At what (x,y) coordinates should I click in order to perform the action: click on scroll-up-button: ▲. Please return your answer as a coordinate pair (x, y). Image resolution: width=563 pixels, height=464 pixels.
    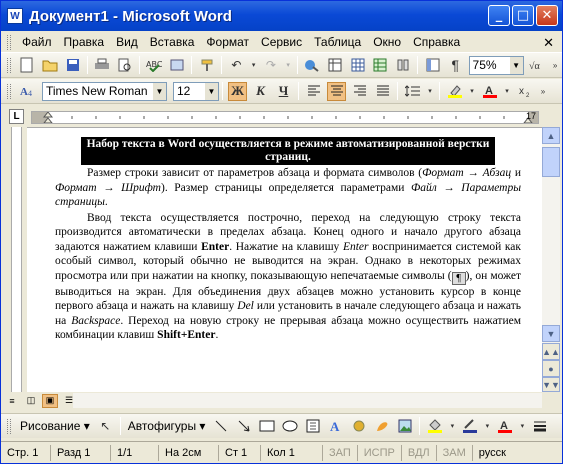
    Looking at the image, I should click on (551, 135).